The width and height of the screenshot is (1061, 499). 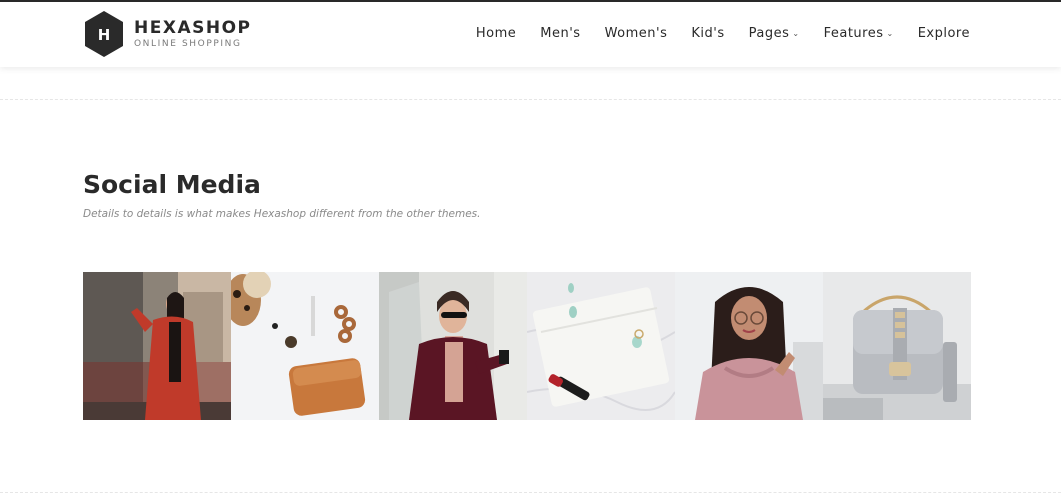 What do you see at coordinates (897, 346) in the screenshot?
I see `grey-handbag-photo` at bounding box center [897, 346].